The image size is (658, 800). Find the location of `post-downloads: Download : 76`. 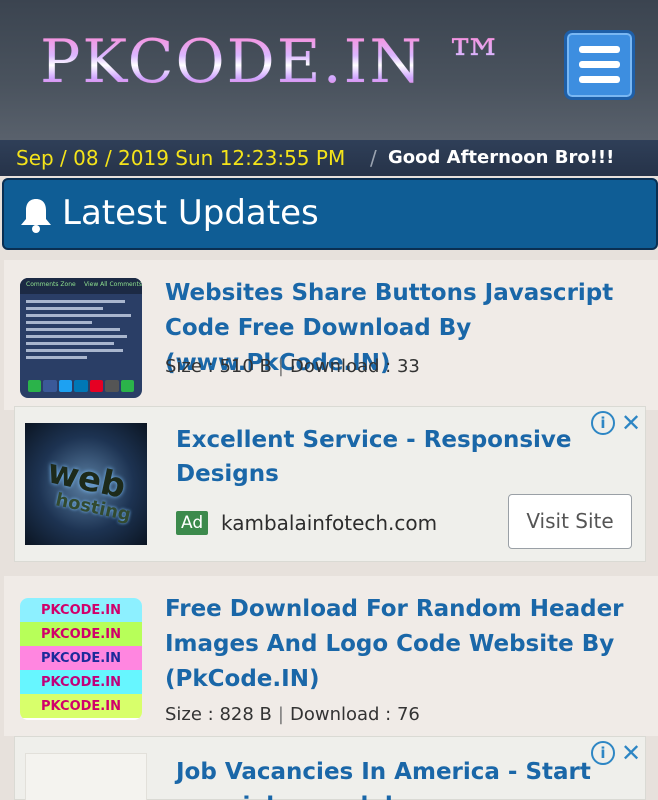

post-downloads: Download : 76 is located at coordinates (354, 714).